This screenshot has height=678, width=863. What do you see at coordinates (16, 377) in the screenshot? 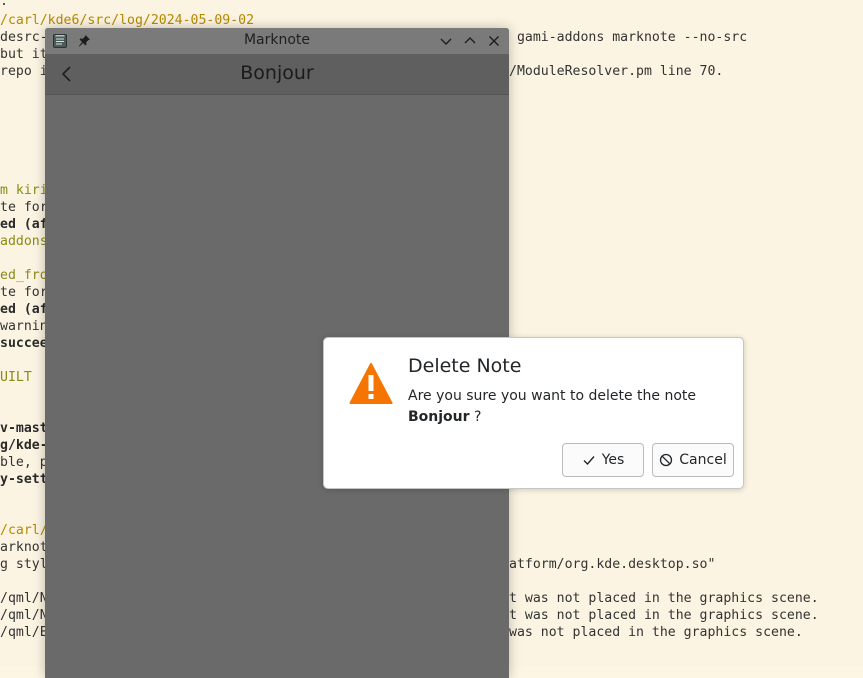
I see `terminal-line: UILT` at bounding box center [16, 377].